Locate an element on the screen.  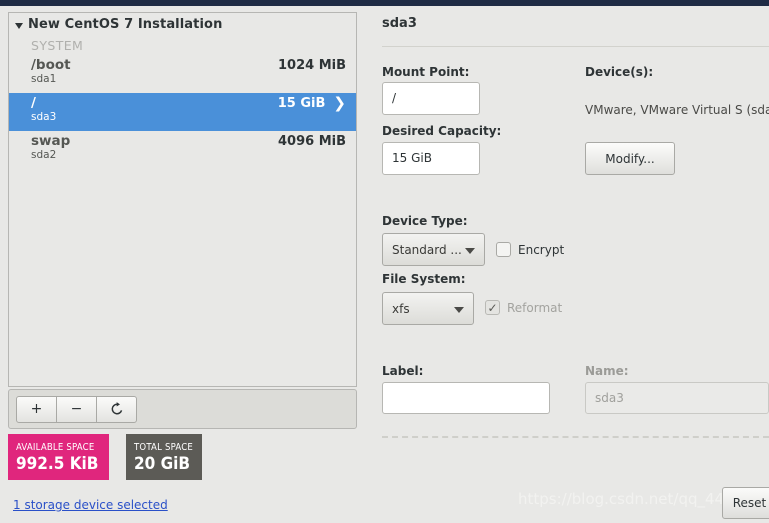
section-label-system: SYSTEM is located at coordinates (57, 45).